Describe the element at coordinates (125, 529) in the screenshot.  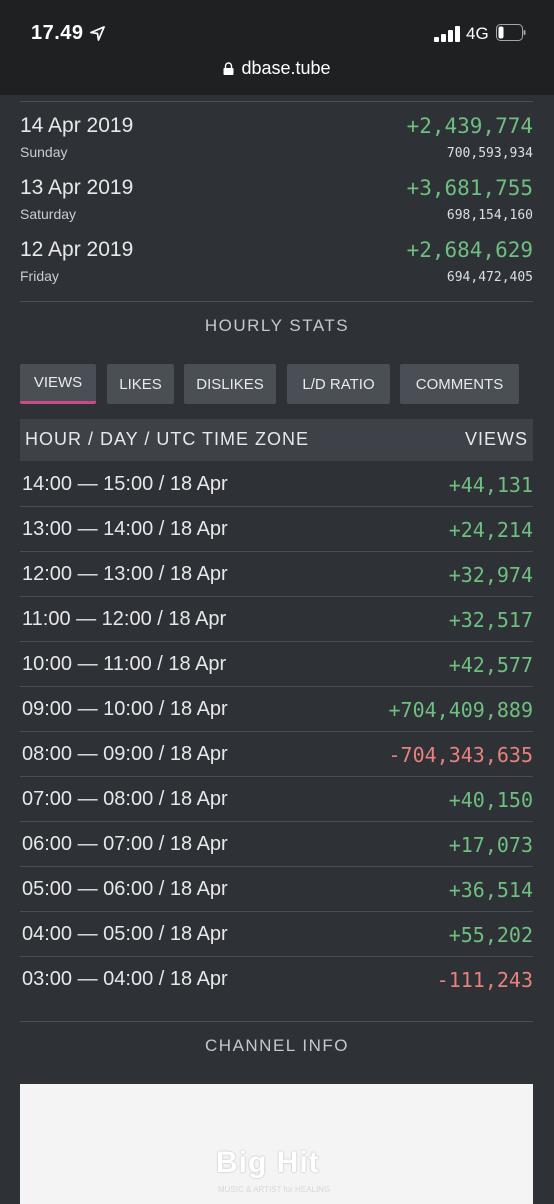
I see `hour-label: 13:00 — 14:00 / 18 Apr` at that location.